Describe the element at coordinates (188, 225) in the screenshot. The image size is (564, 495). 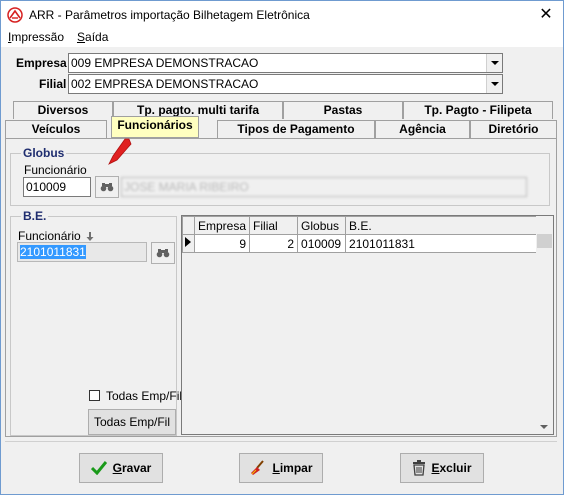
I see `table-corner-cell` at that location.